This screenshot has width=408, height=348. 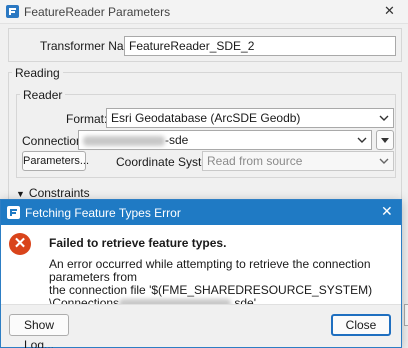 What do you see at coordinates (204, 12) in the screenshot?
I see `window-titlebar: FeatureReader Parameters ✕` at bounding box center [204, 12].